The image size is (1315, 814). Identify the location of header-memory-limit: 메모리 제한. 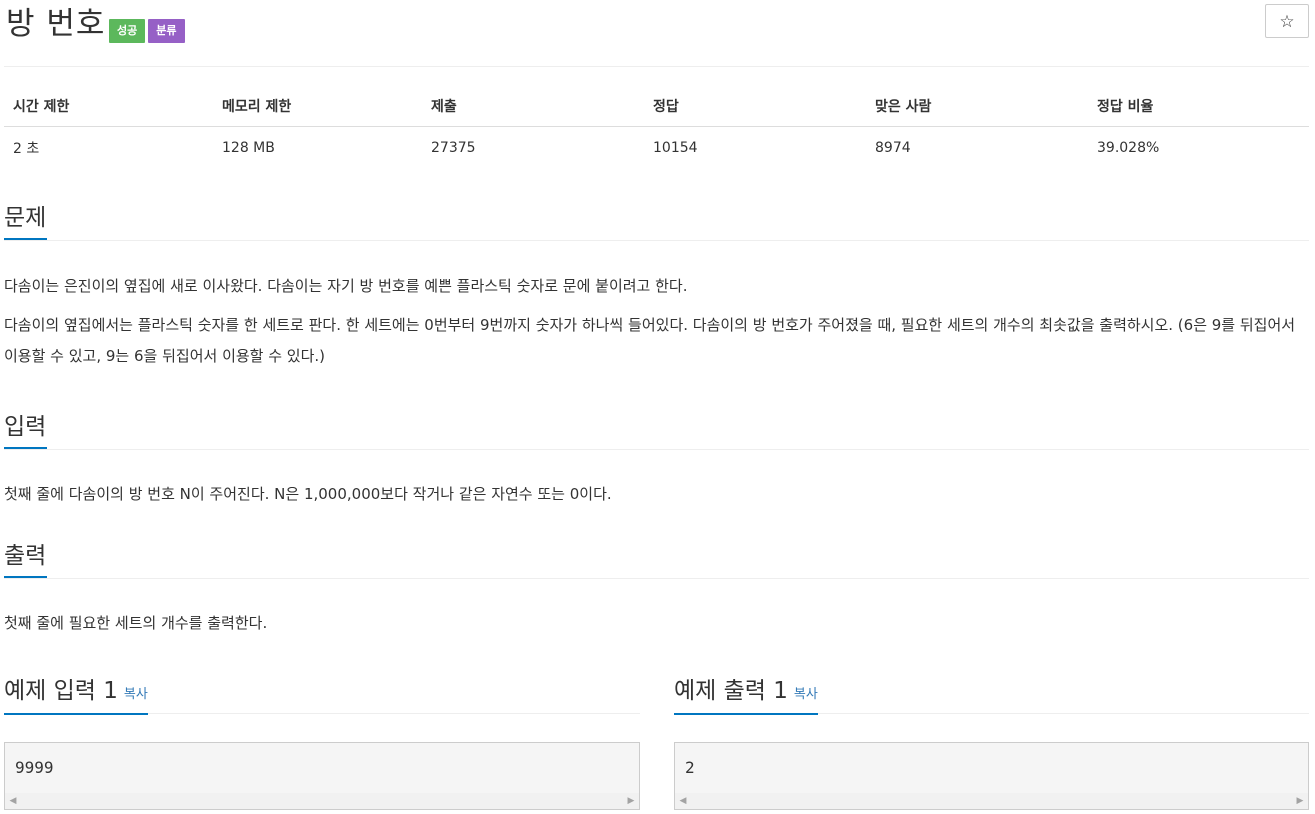
(317, 106).